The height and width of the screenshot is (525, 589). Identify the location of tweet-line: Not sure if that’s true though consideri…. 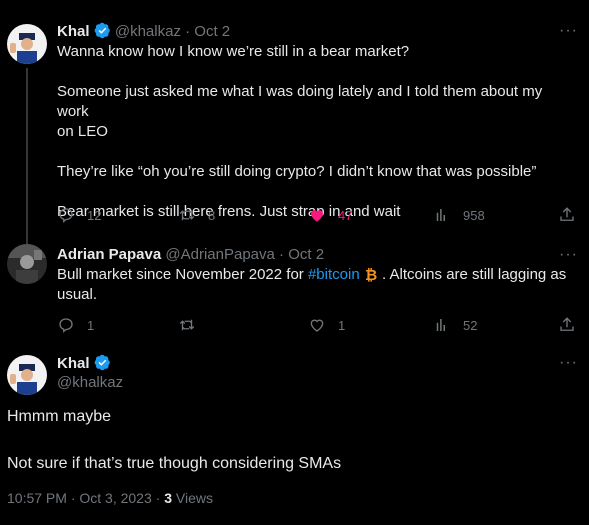
(174, 463).